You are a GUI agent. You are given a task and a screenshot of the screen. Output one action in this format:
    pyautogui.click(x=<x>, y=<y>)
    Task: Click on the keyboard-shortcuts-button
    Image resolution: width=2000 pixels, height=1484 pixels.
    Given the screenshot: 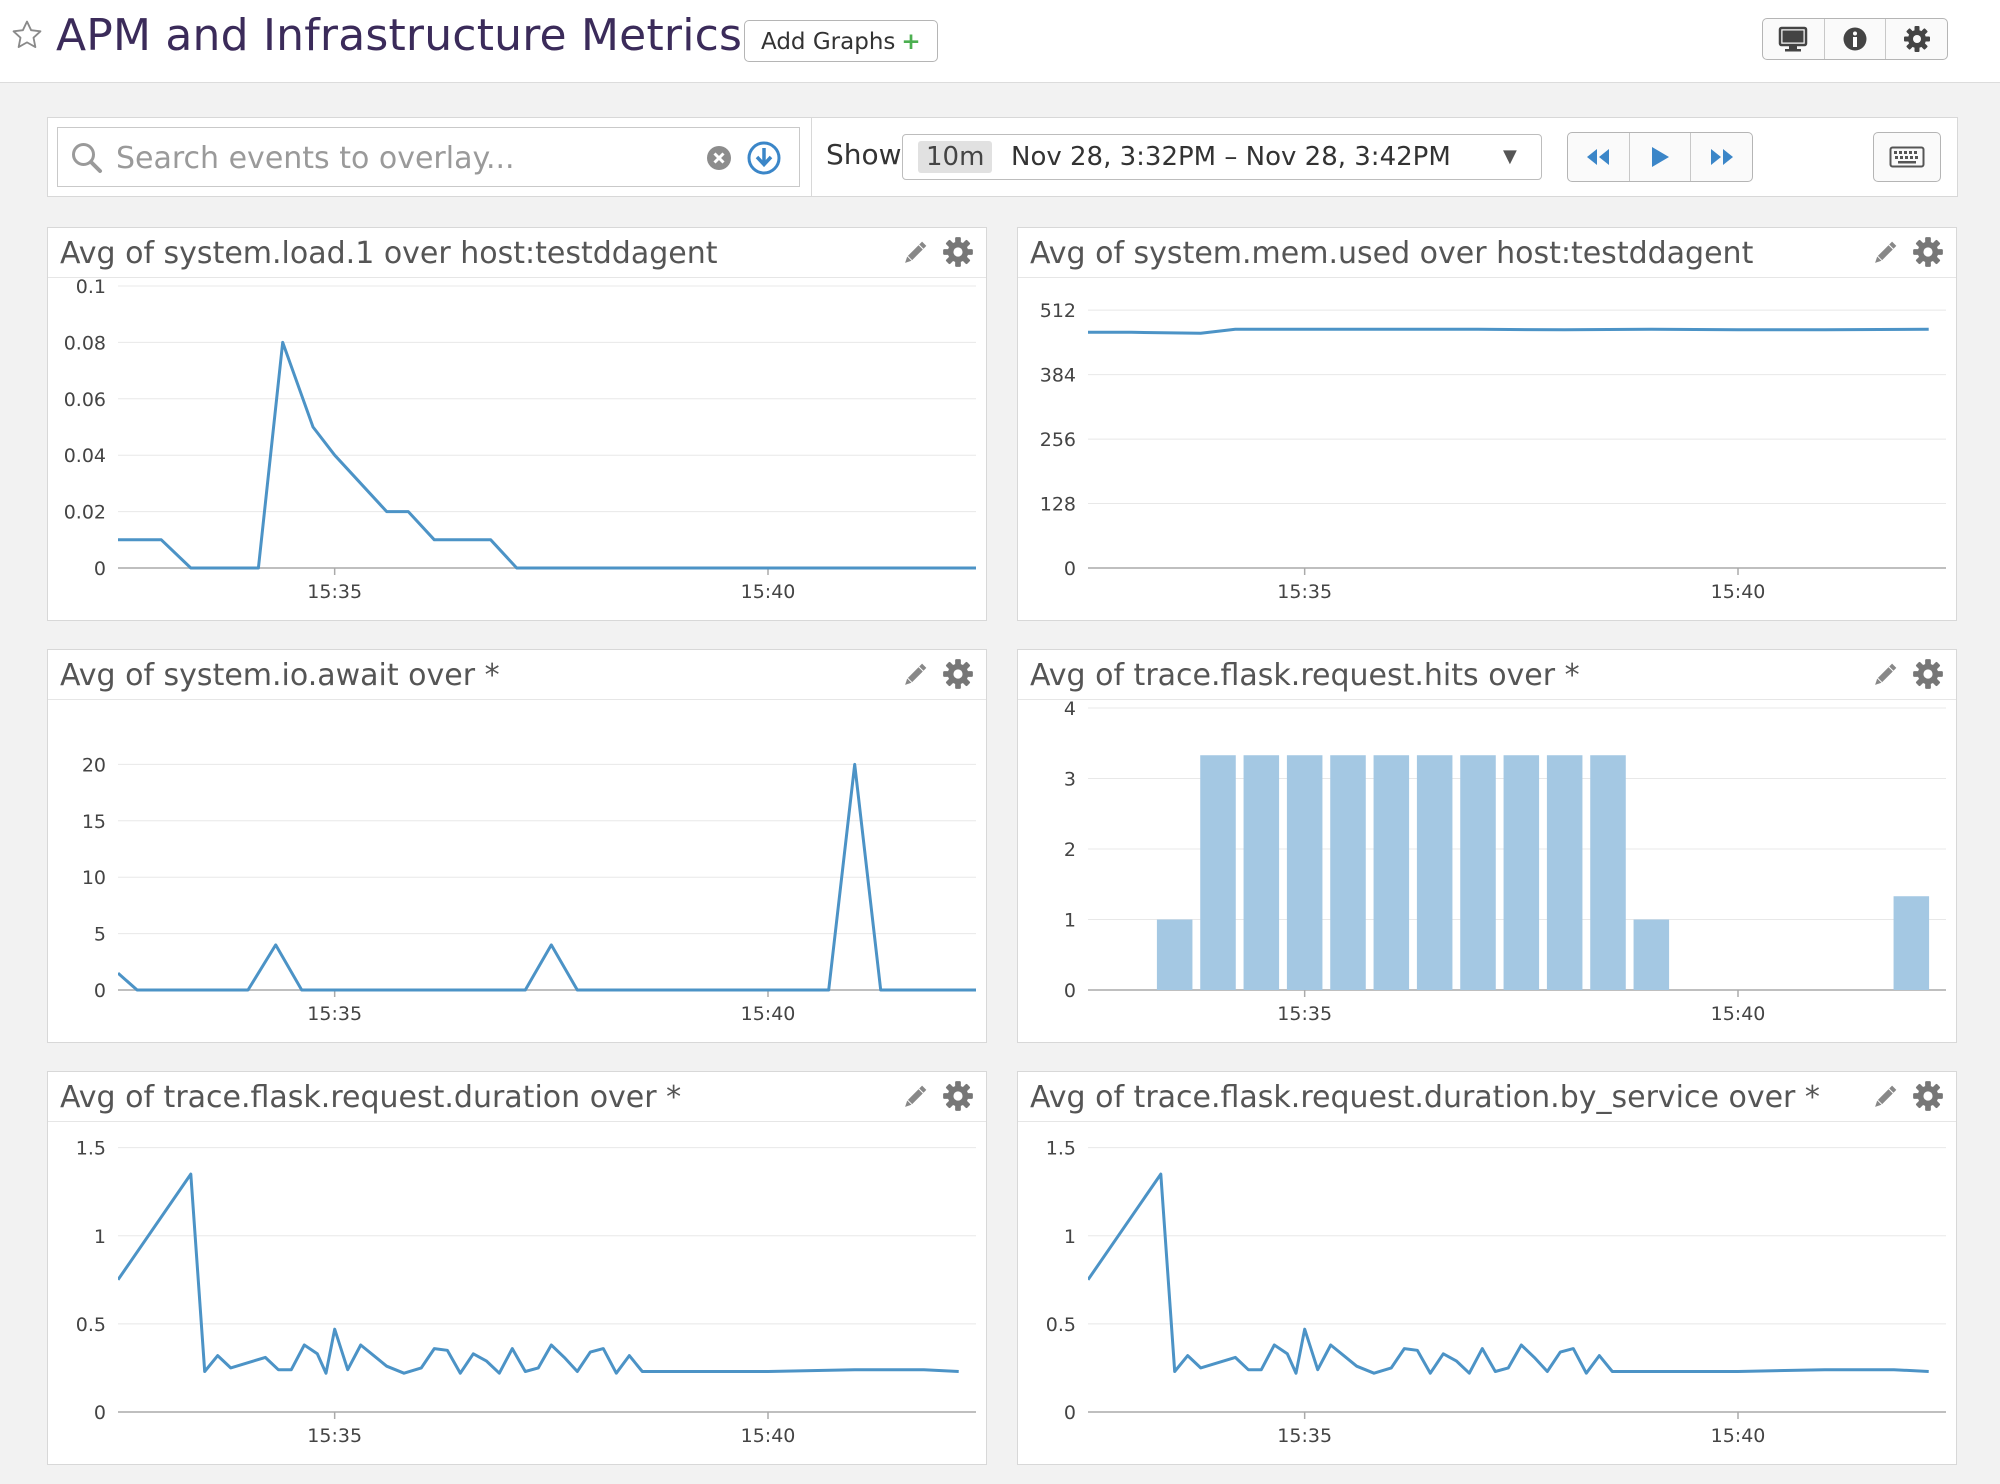 What is the action you would take?
    pyautogui.click(x=1907, y=157)
    